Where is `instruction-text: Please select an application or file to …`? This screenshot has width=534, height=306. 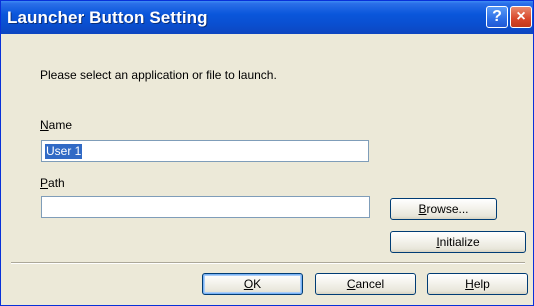 instruction-text: Please select an application or file to … is located at coordinates (158, 75).